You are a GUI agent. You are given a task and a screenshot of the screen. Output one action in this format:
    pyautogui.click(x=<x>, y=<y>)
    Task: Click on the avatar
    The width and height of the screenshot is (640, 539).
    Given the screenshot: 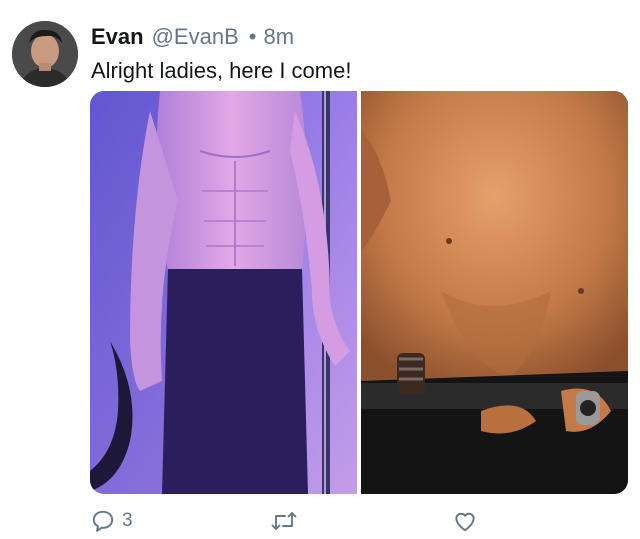 What is the action you would take?
    pyautogui.click(x=45, y=54)
    